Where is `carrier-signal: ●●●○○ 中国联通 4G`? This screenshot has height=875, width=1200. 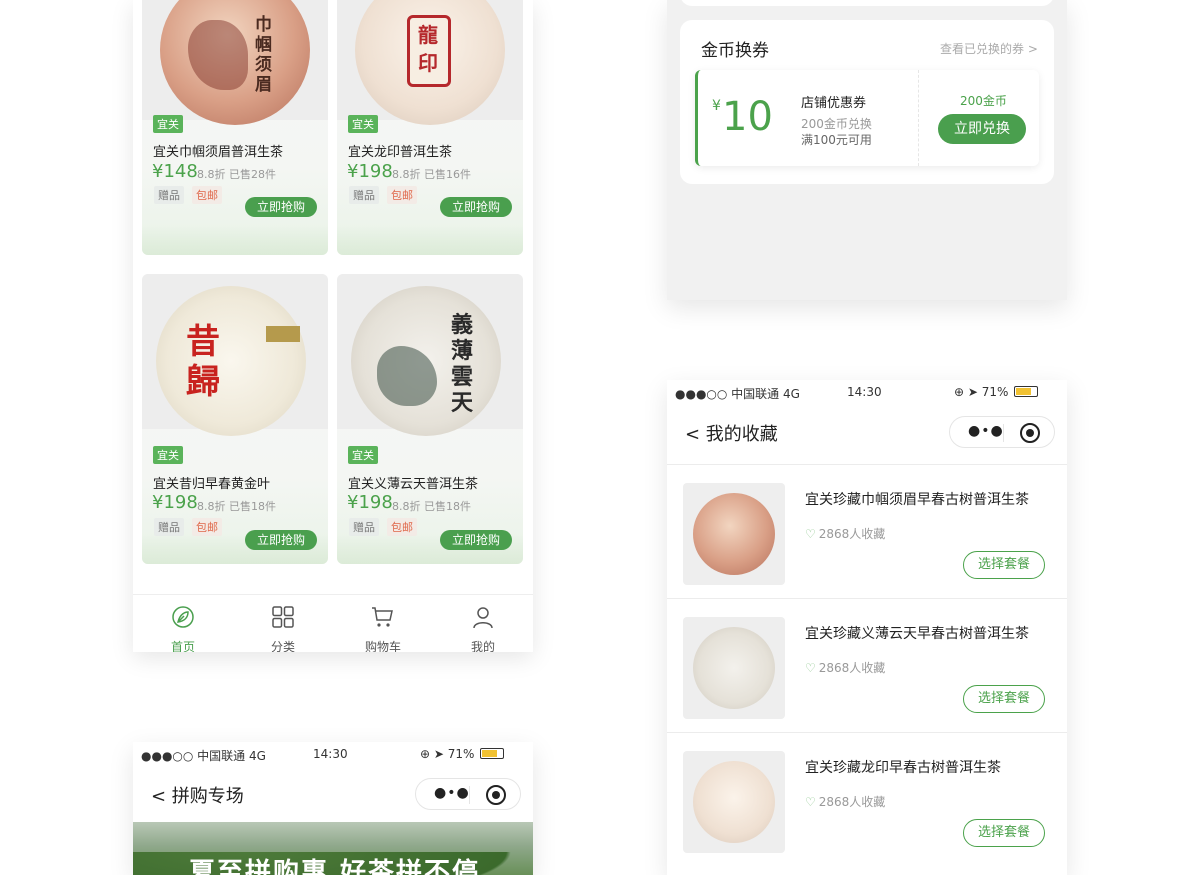 carrier-signal: ●●●○○ 中国联通 4G is located at coordinates (737, 394).